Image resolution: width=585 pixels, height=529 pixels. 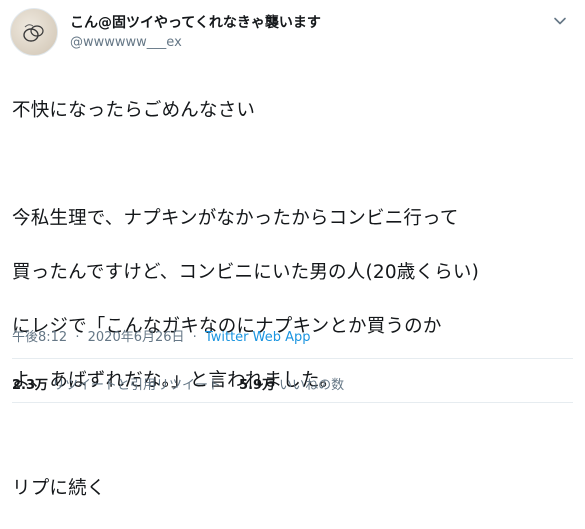 I want to click on chevron-down-icon, so click(x=560, y=21).